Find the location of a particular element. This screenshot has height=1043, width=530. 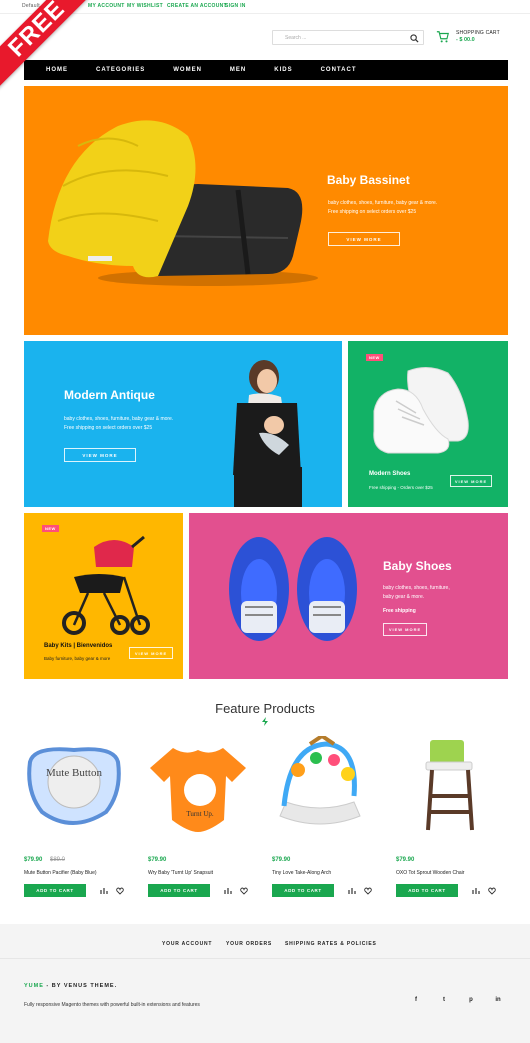

nav-home: Home is located at coordinates (57, 70).